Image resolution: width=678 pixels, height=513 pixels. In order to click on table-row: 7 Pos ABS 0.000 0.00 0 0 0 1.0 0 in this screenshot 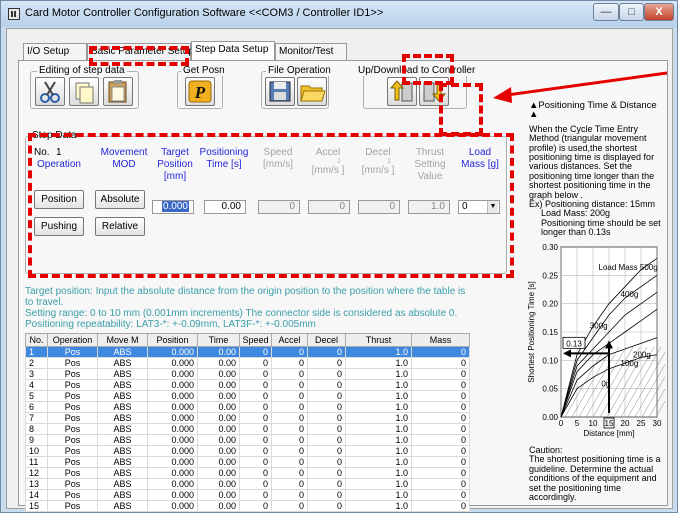, I will do `click(247, 418)`.